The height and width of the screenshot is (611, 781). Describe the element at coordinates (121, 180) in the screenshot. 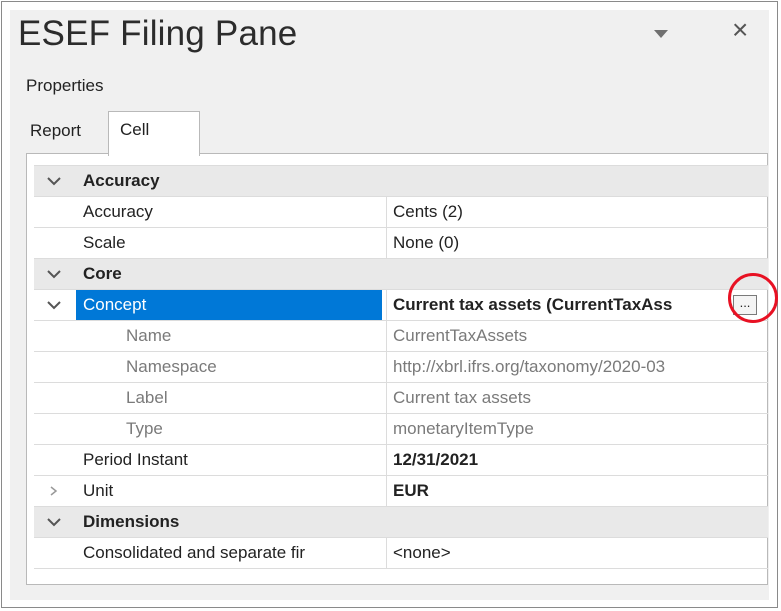

I see `category-label: Accuracy` at that location.